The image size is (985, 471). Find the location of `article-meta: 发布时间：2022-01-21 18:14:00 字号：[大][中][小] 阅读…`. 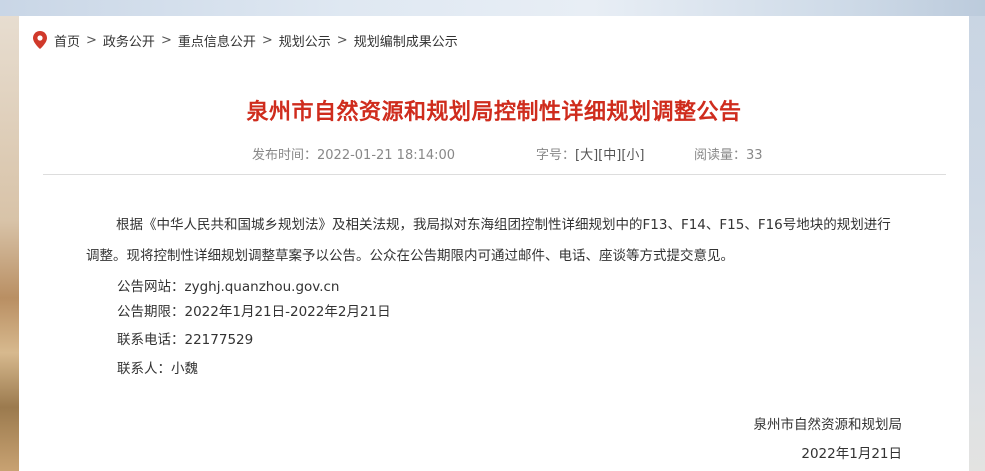

article-meta: 发布时间：2022-01-21 18:14:00 字号：[大][中][小] 阅读… is located at coordinates (494, 154).